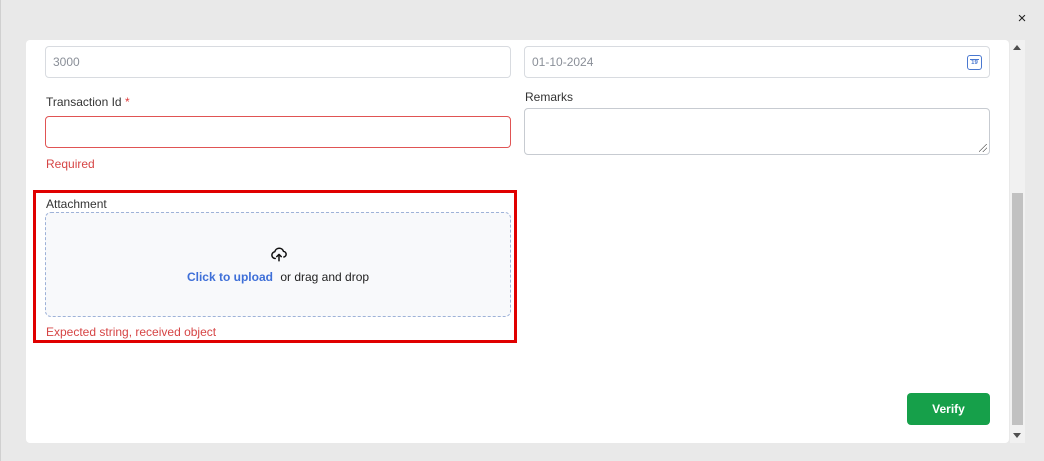  Describe the element at coordinates (983, 148) in the screenshot. I see `textarea-resize-handle` at that location.